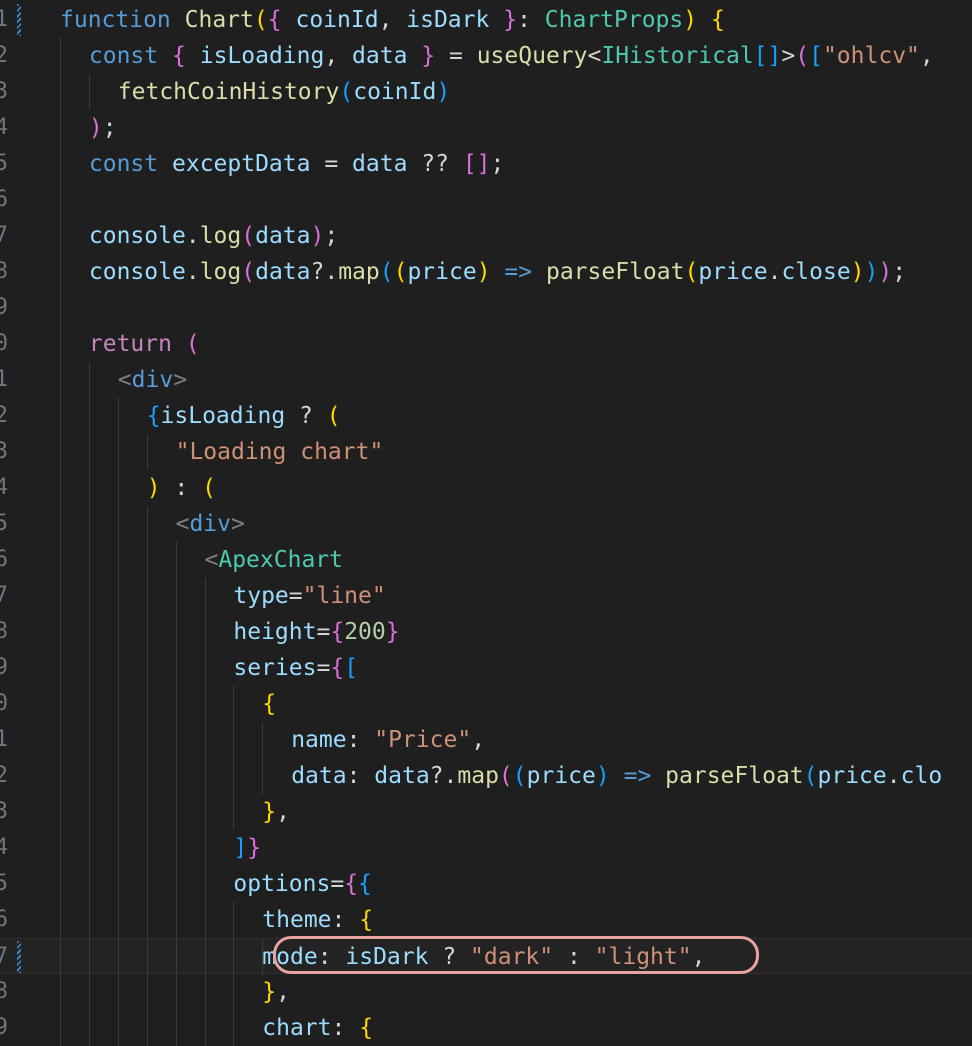 The width and height of the screenshot is (972, 1046). What do you see at coordinates (4, 883) in the screenshot?
I see `line-number: 5` at bounding box center [4, 883].